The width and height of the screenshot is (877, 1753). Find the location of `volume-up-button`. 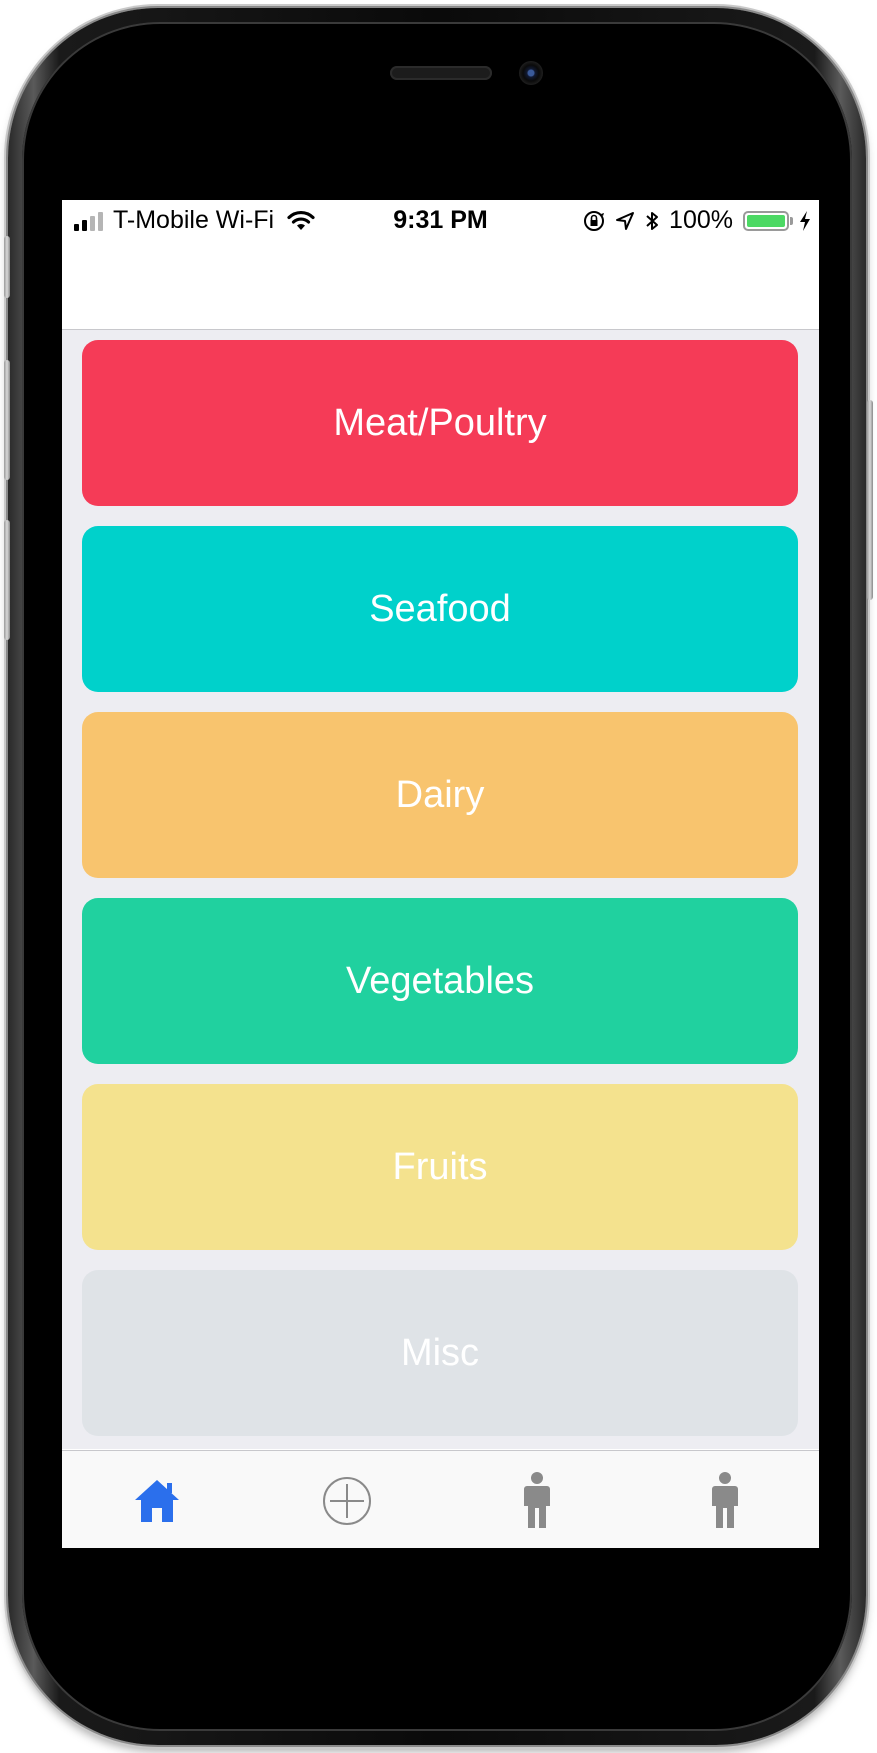

volume-up-button is located at coordinates (7, 420).